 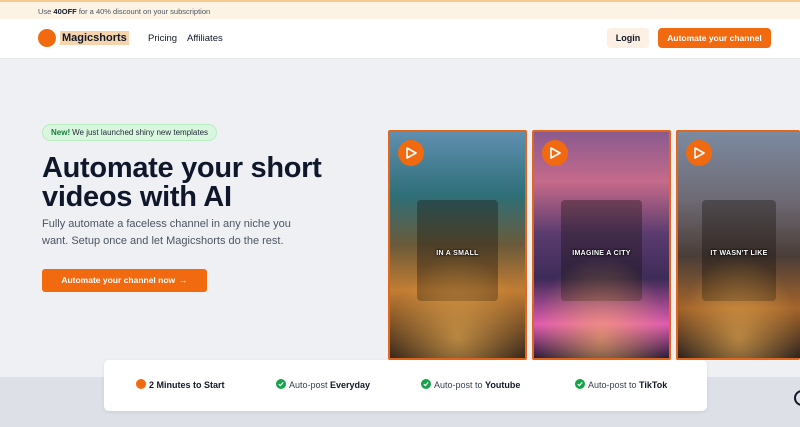 I want to click on automate-channel-now-button: Automate your channel now →, so click(x=124, y=280).